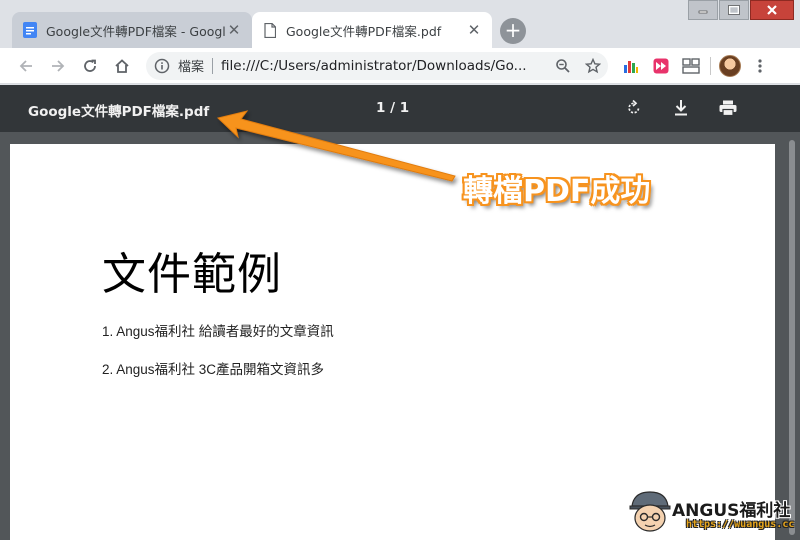  Describe the element at coordinates (191, 67) in the screenshot. I see `security-label: 檔案` at that location.